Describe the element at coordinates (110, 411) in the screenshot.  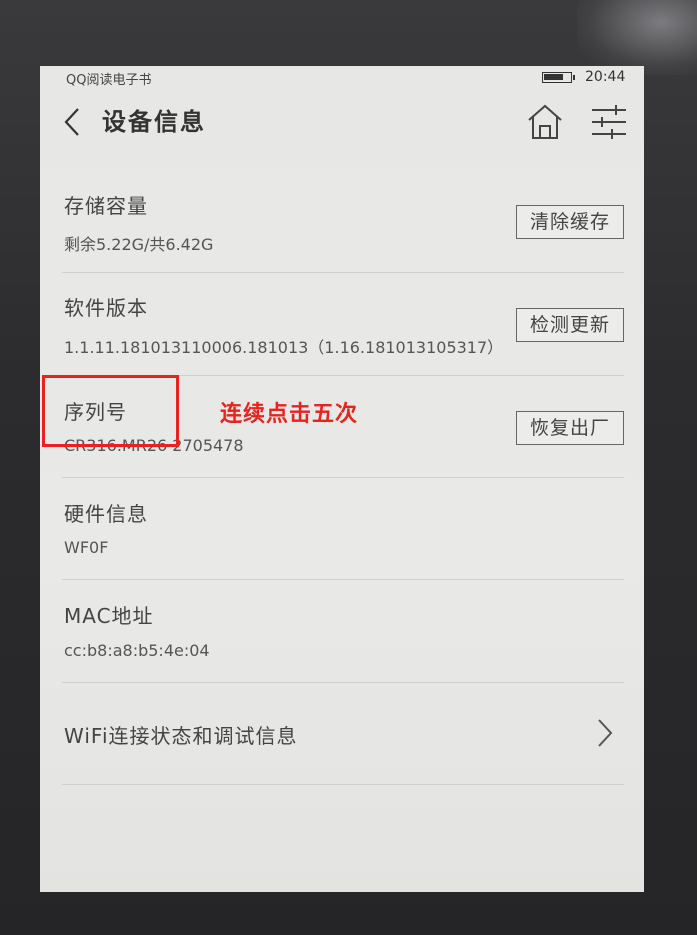
I see `highlight-box` at that location.